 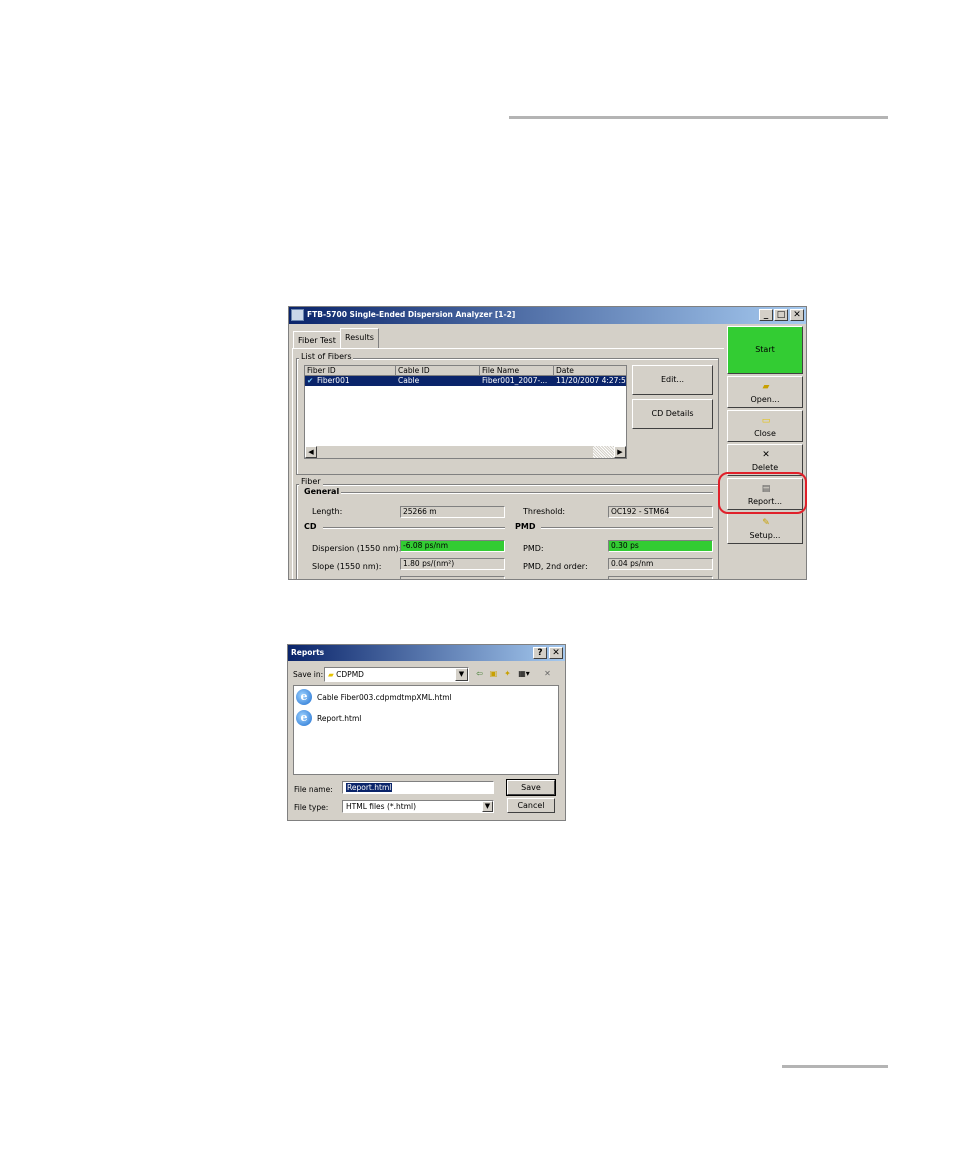 What do you see at coordinates (311, 807) in the screenshot?
I see `file-type-label: File type:` at bounding box center [311, 807].